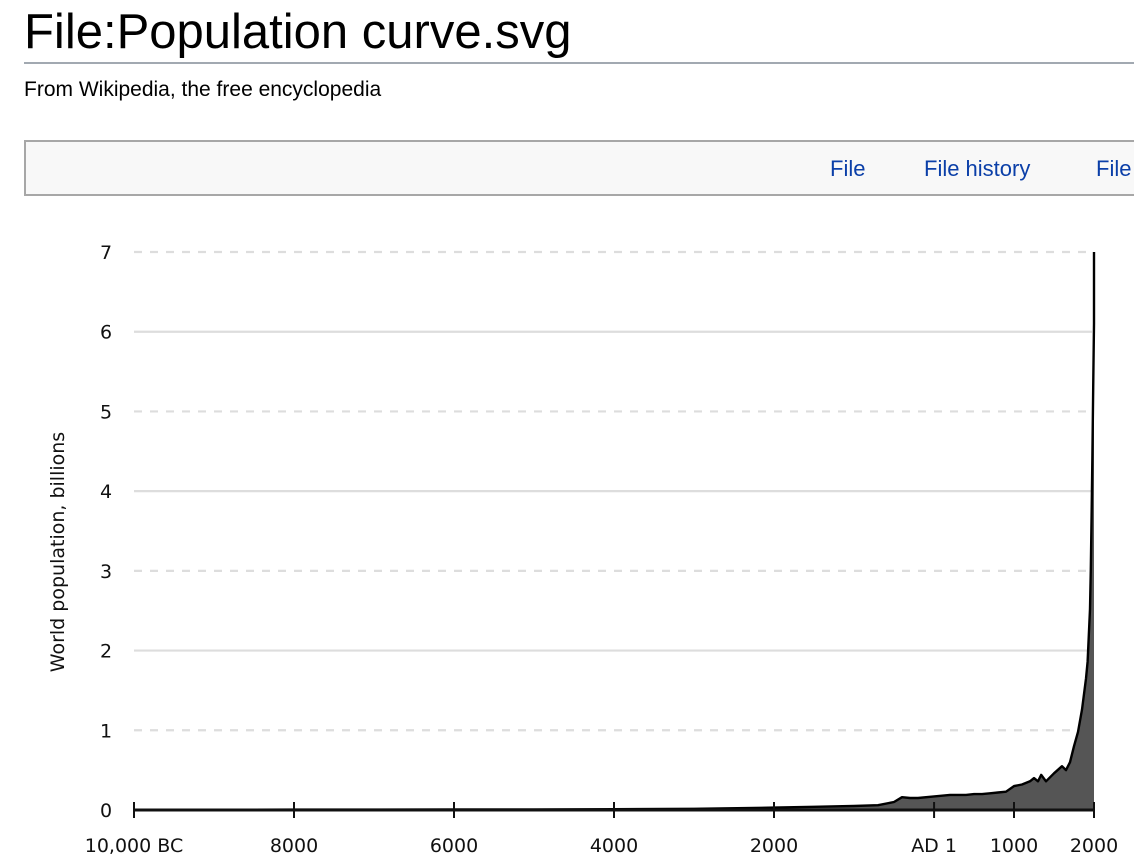 The image size is (1134, 862). What do you see at coordinates (106, 731) in the screenshot?
I see `y-tick-label: 1` at bounding box center [106, 731].